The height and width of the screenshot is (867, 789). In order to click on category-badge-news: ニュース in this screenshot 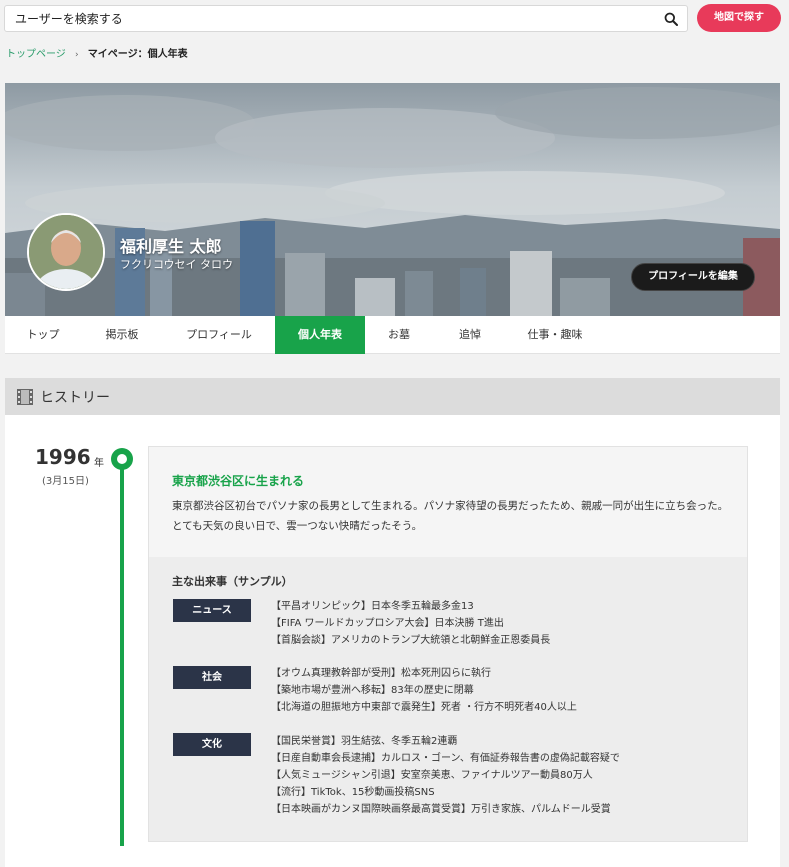, I will do `click(212, 610)`.